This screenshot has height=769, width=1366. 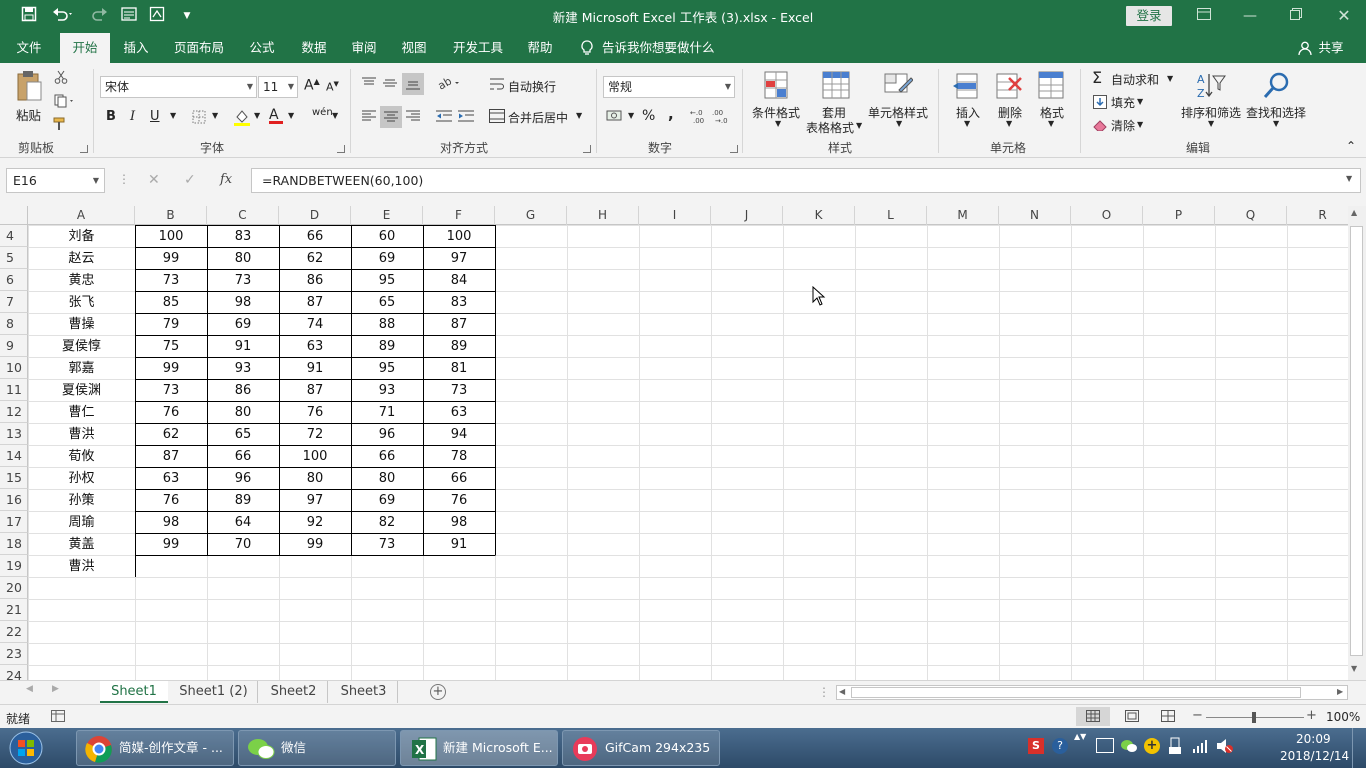 I want to click on vertical-scrollbar: ▲ ▼, so click(x=1357, y=443).